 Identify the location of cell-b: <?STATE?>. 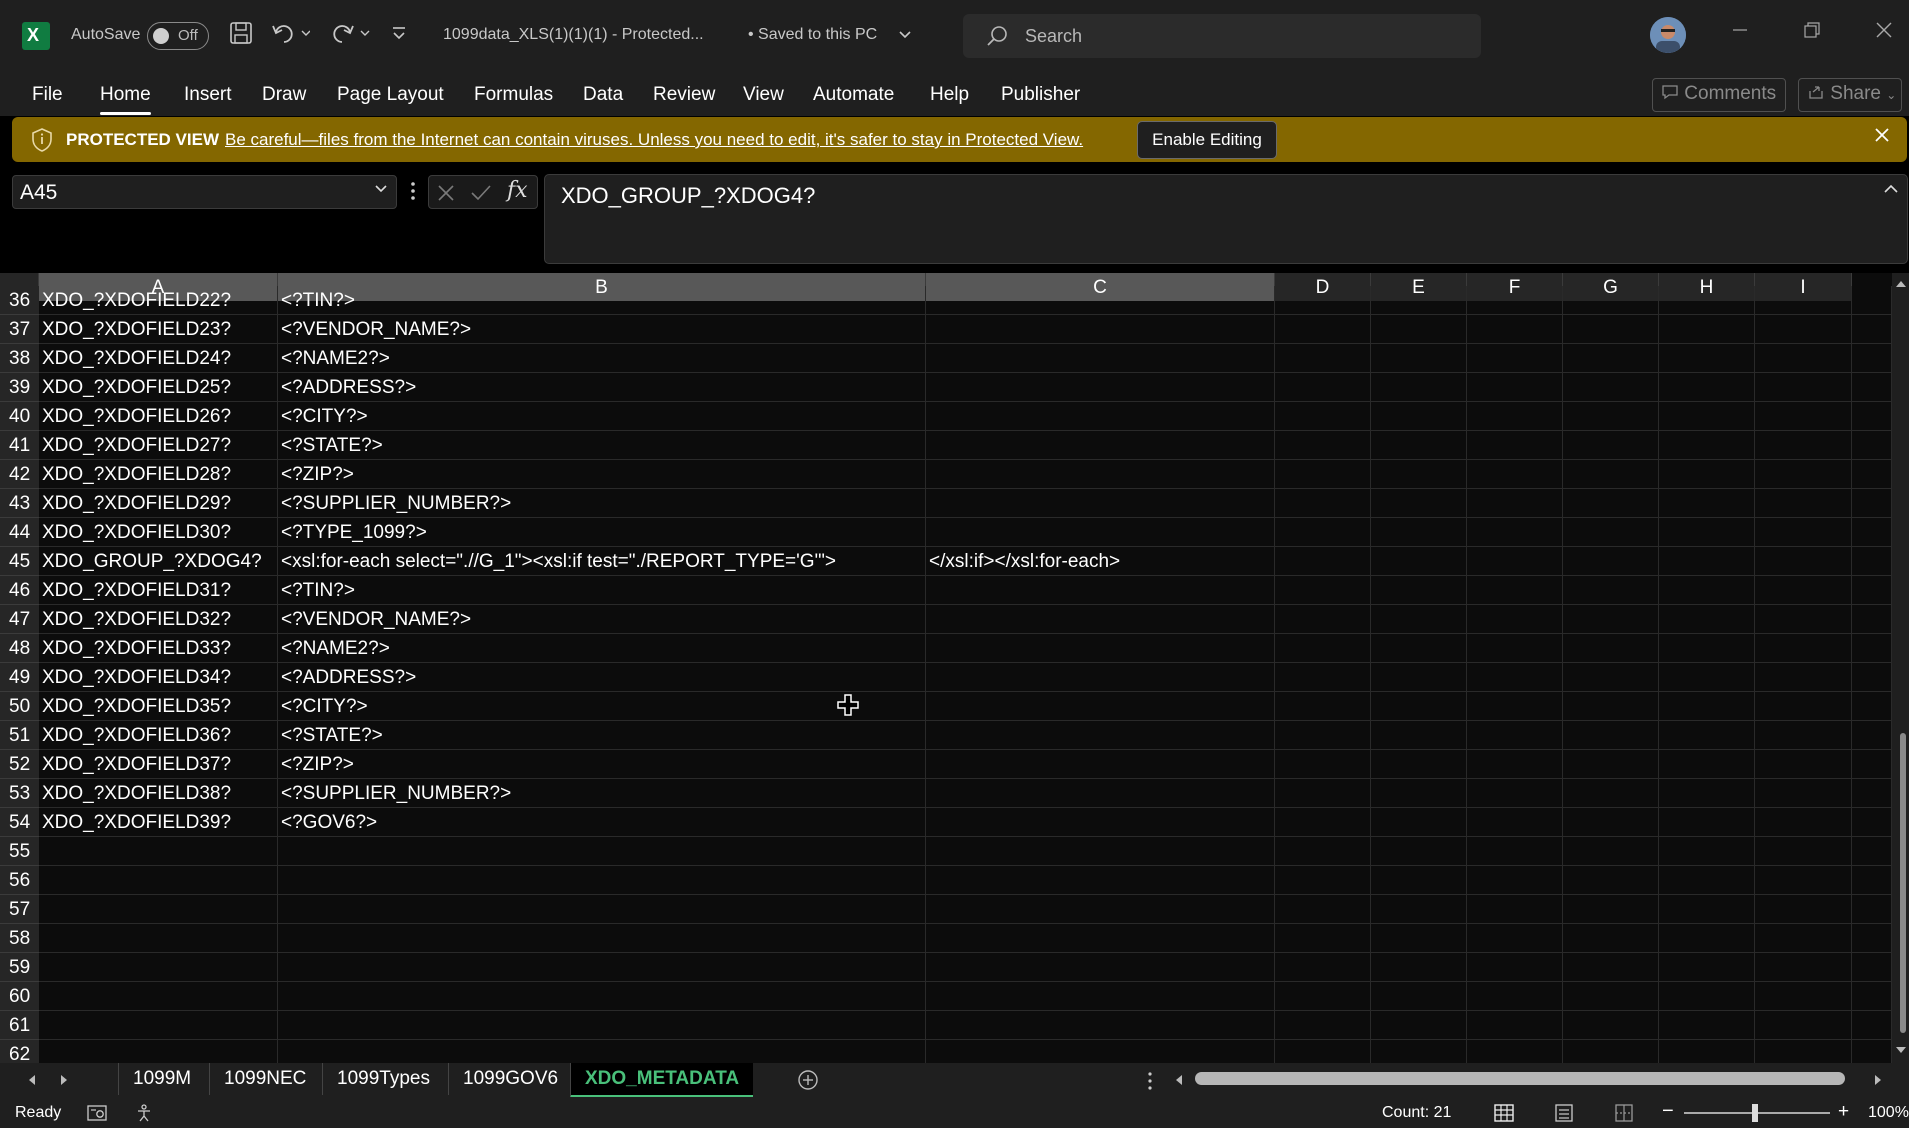
(602, 445).